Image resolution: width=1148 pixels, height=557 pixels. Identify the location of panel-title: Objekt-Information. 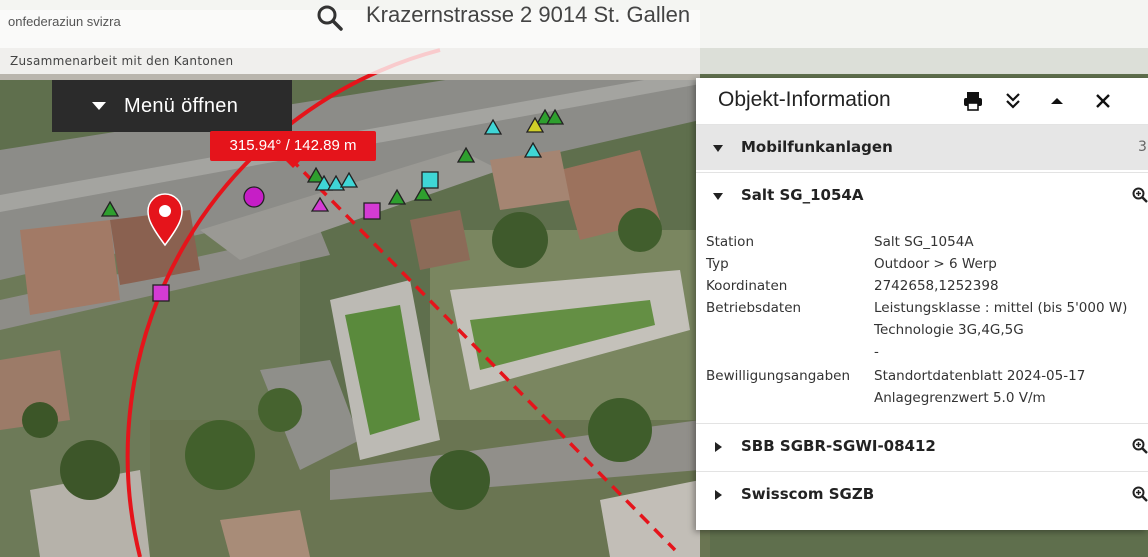
(804, 99).